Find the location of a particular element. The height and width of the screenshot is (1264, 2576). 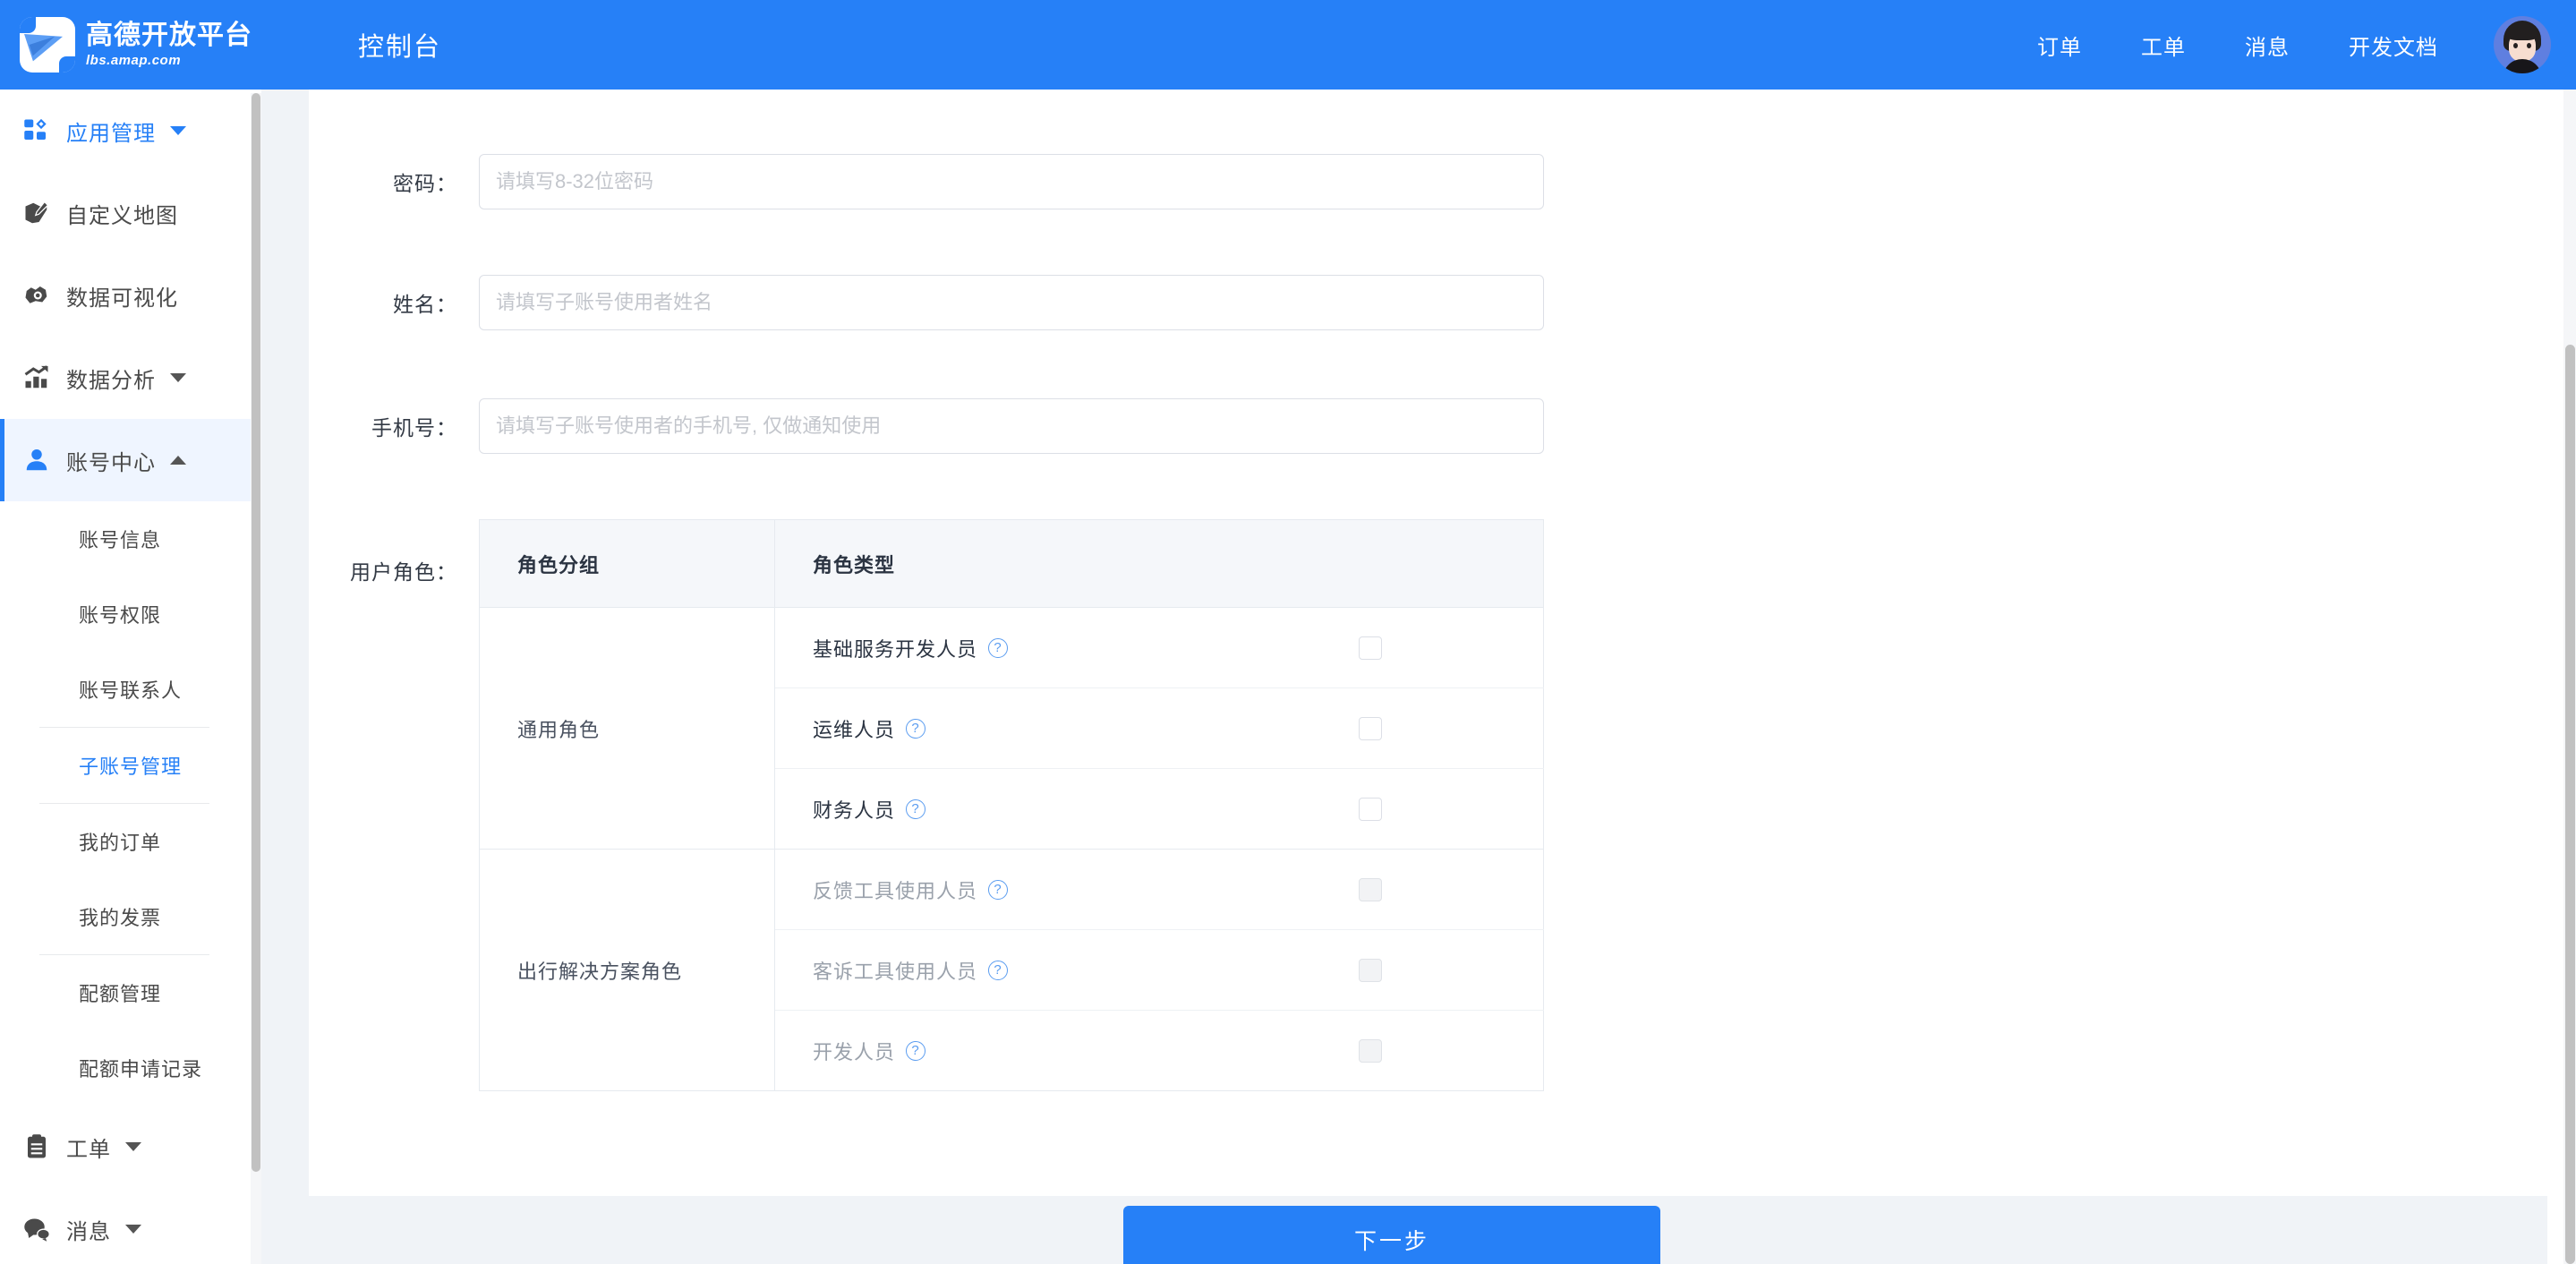

sidebar-scrollbar is located at coordinates (256, 678).